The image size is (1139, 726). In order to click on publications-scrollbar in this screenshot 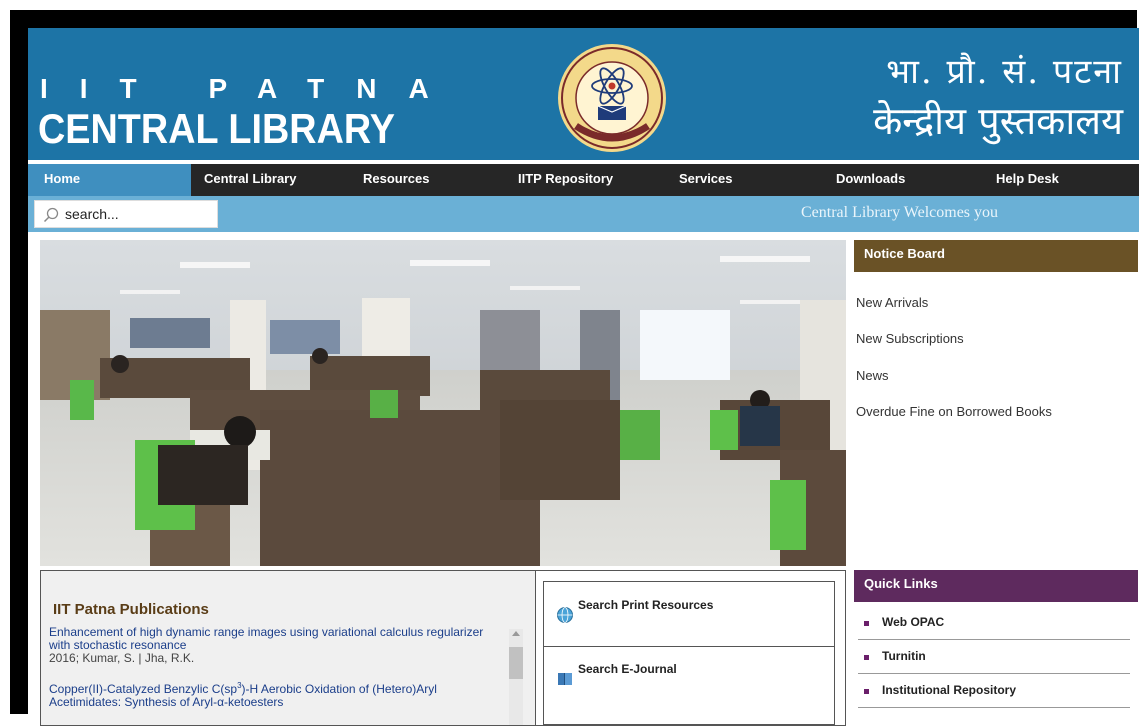, I will do `click(516, 677)`.